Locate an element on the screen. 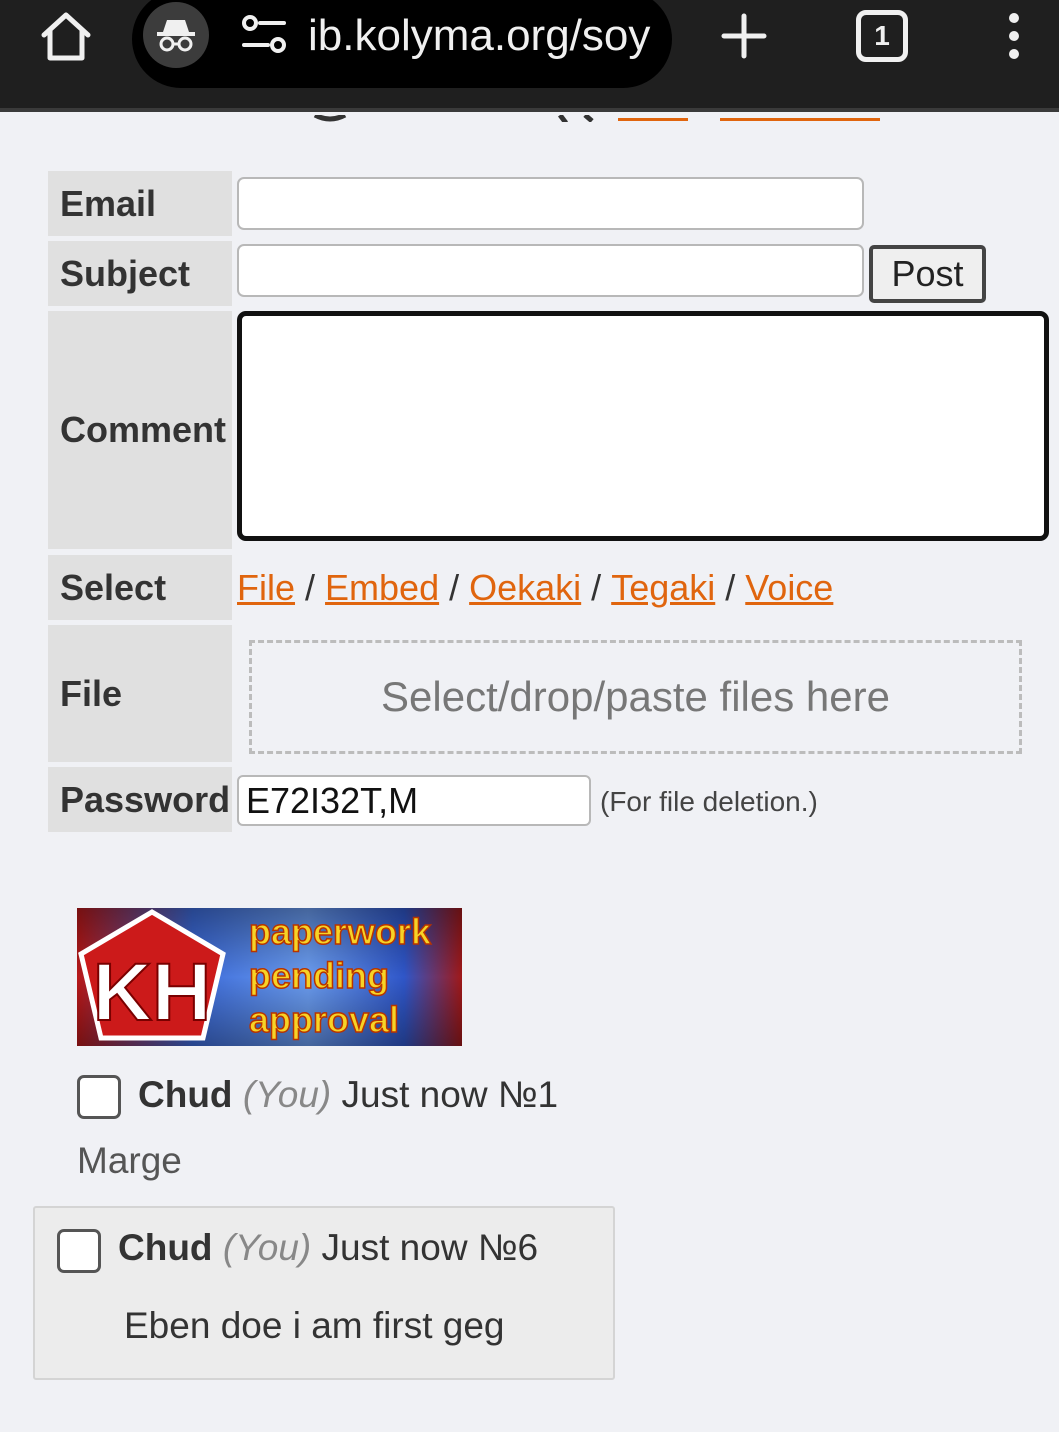  post-header: Chud (You) Just now №1 is located at coordinates (348, 1095).